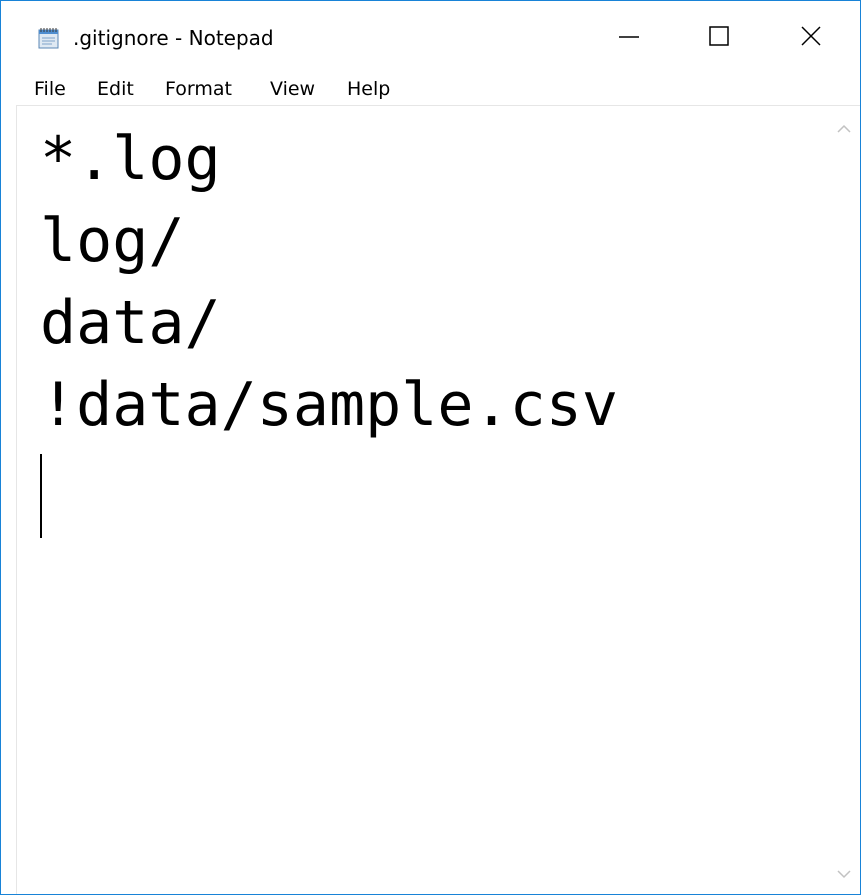  Describe the element at coordinates (722, 35) in the screenshot. I see `maximize-button` at that location.